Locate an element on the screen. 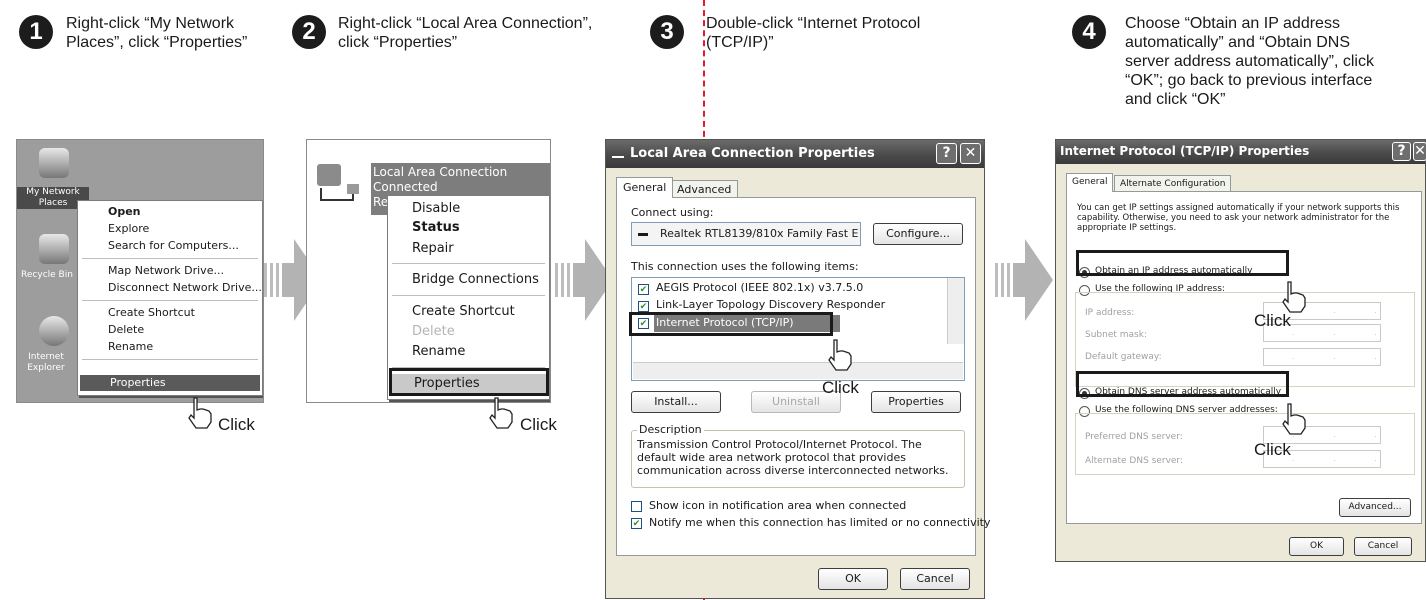 The height and width of the screenshot is (600, 1426). properties-button: Properties is located at coordinates (916, 402).